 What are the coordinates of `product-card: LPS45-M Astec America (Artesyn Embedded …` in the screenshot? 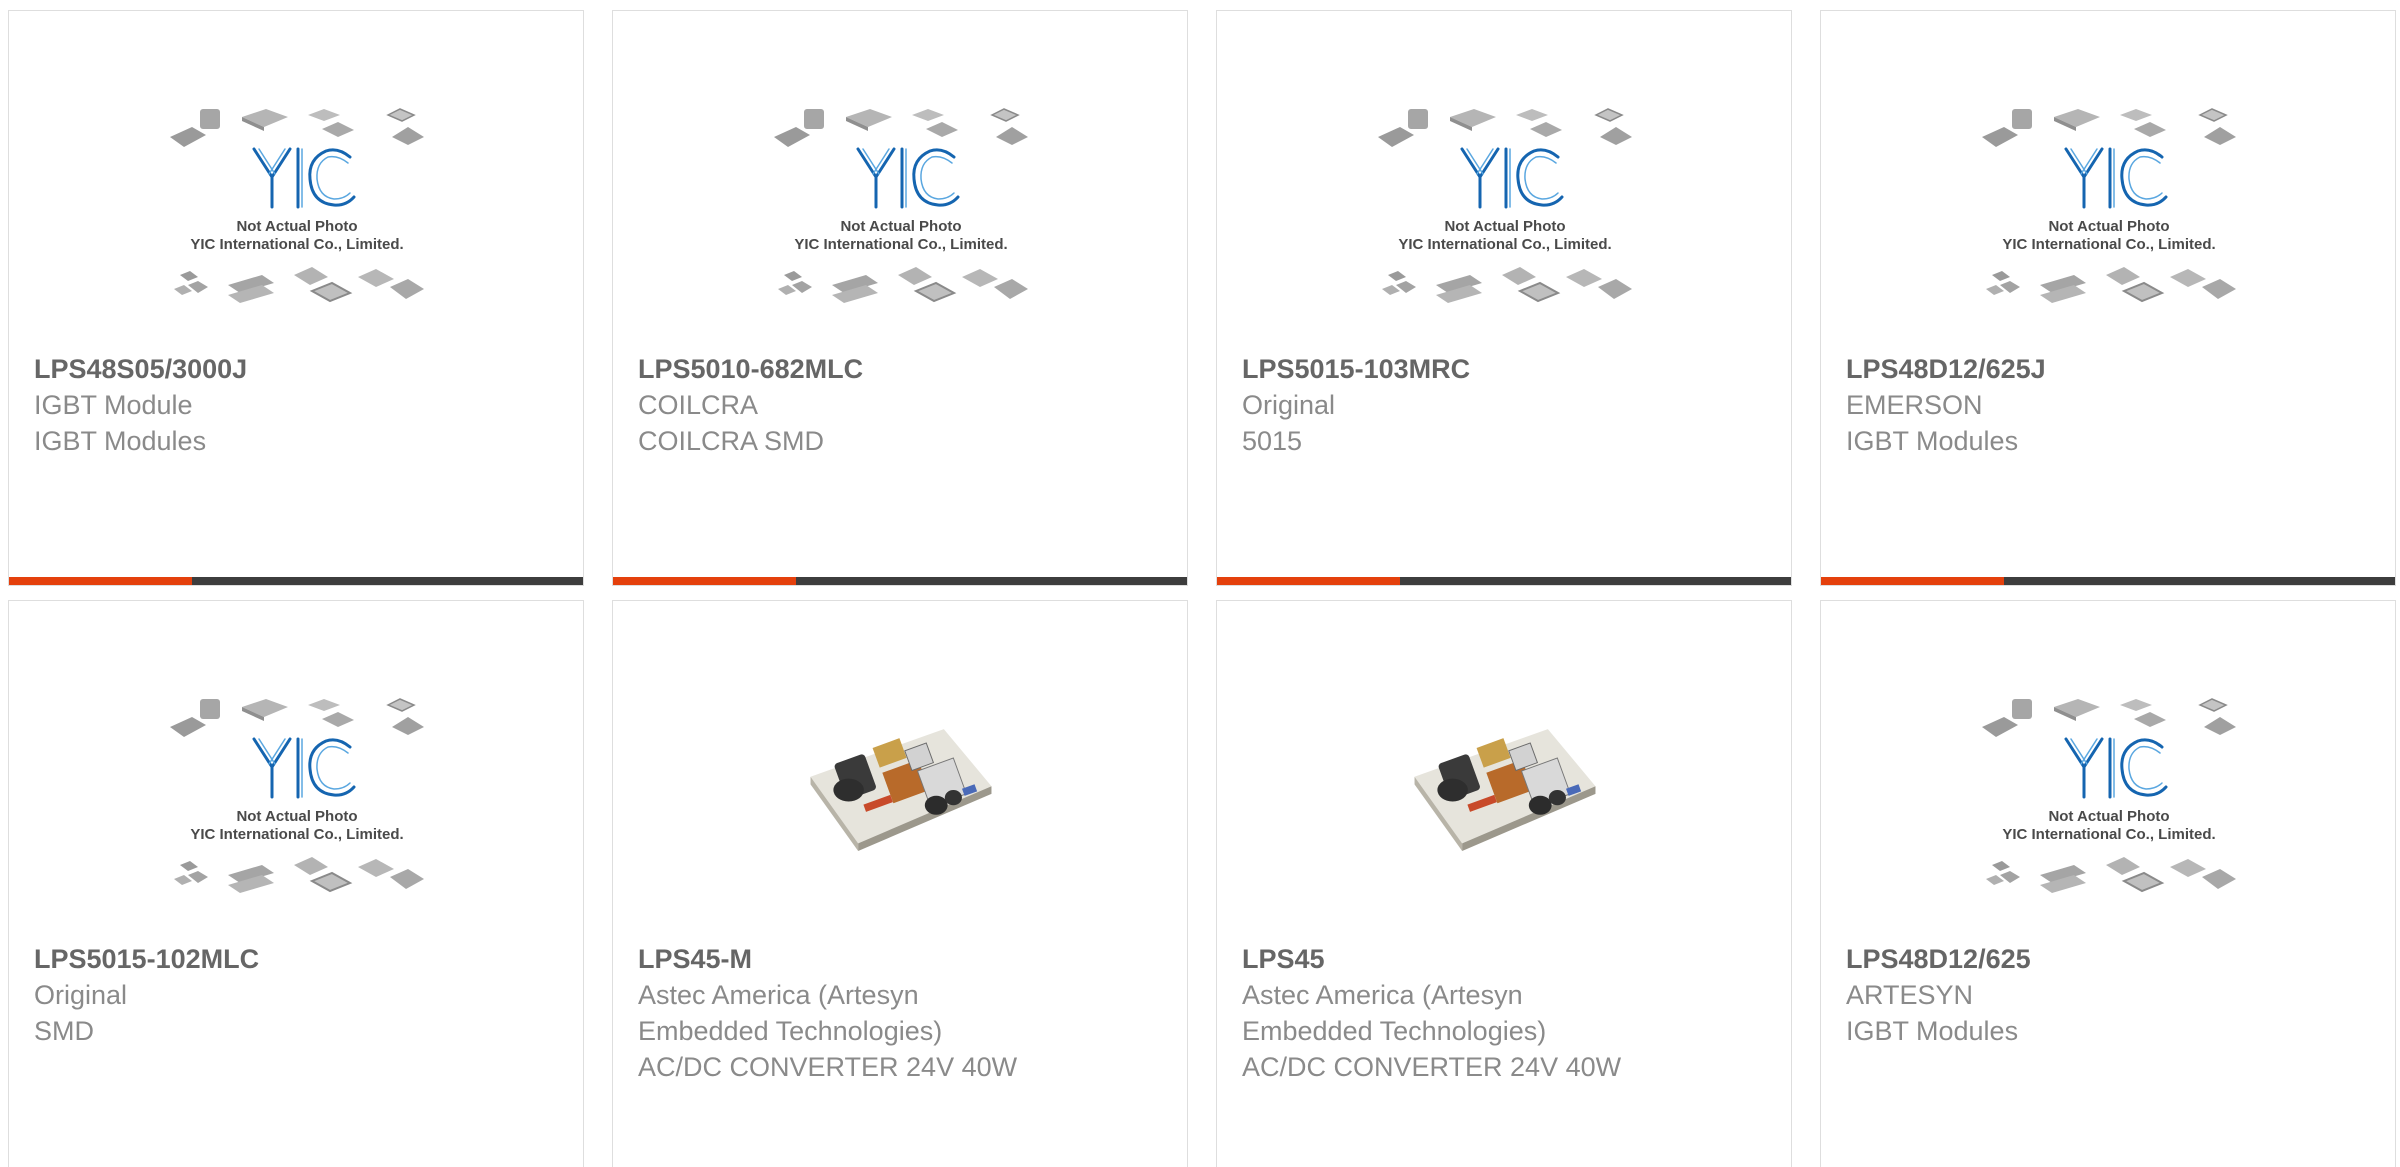 It's located at (900, 883).